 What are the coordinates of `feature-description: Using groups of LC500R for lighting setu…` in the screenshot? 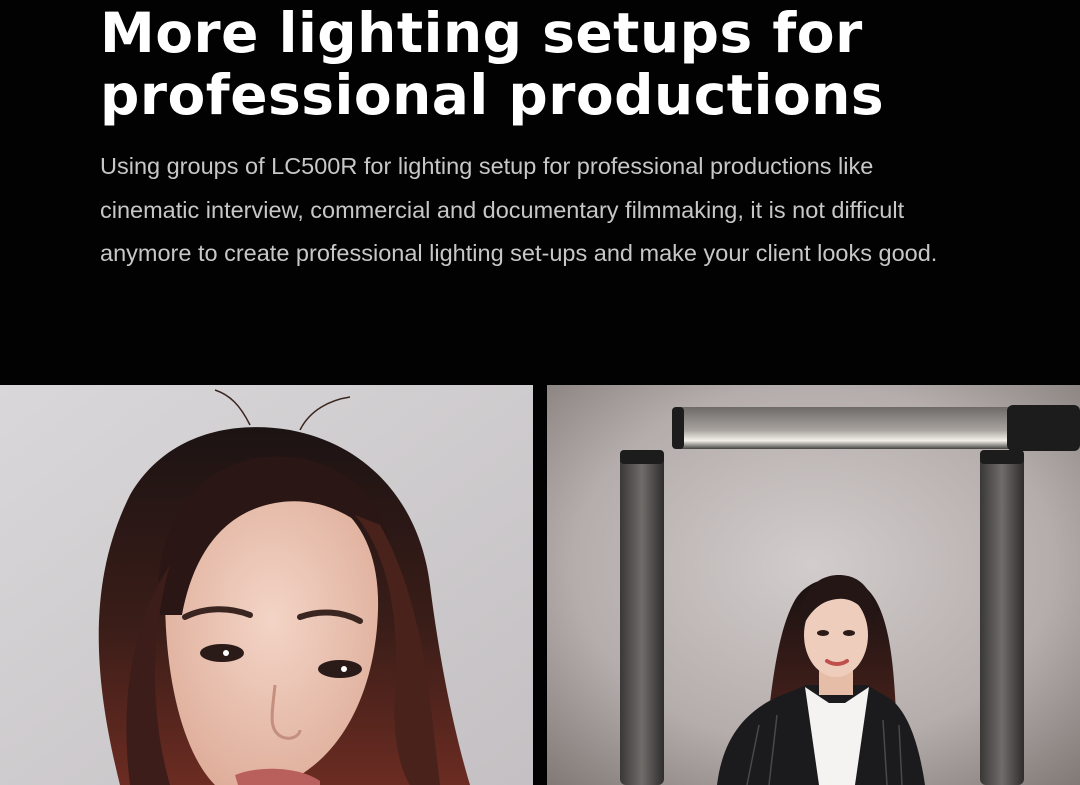 It's located at (519, 209).